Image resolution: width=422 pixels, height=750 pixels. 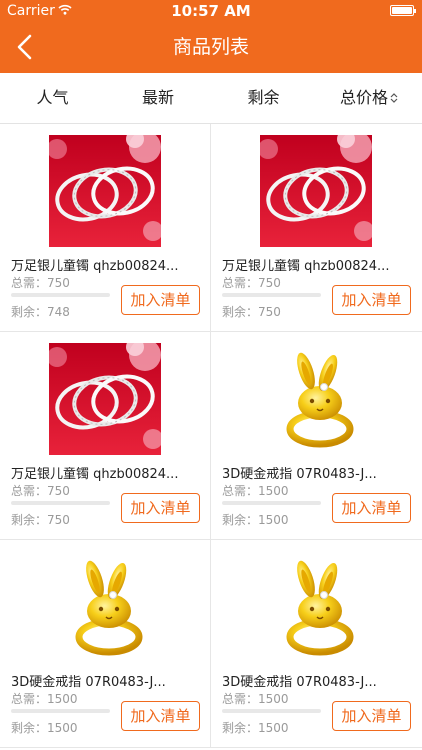 I want to click on battery-icon, so click(x=403, y=10).